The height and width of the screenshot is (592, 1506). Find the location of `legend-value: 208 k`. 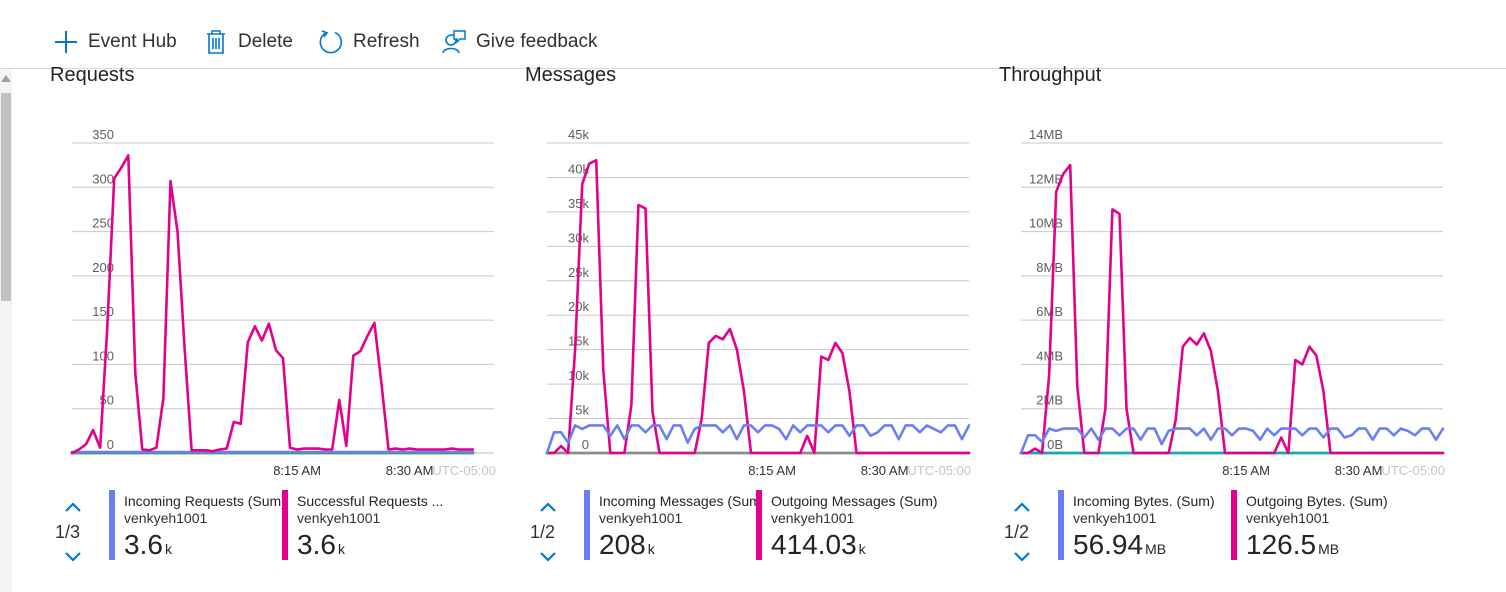

legend-value: 208 k is located at coordinates (627, 544).